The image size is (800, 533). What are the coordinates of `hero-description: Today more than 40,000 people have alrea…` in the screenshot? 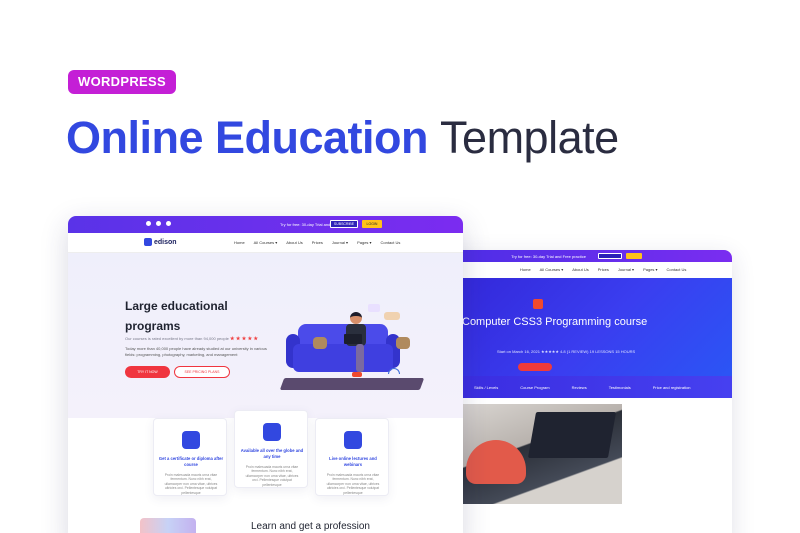 It's located at (196, 351).